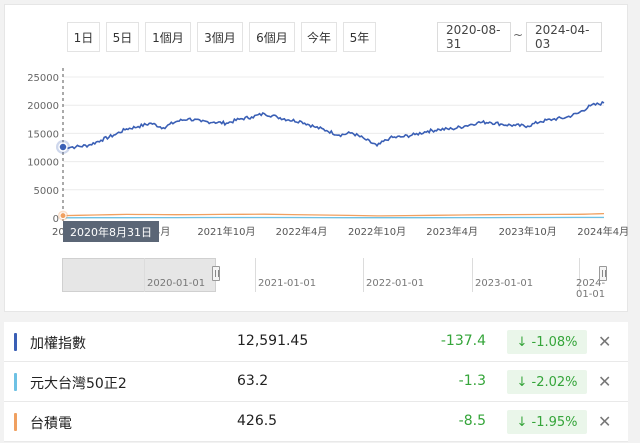 Image resolution: width=640 pixels, height=443 pixels. I want to click on watchlist-row-taiex: 加權指數 12,591.45 -137.4 ↓ -1.08% ✕, so click(316, 342).